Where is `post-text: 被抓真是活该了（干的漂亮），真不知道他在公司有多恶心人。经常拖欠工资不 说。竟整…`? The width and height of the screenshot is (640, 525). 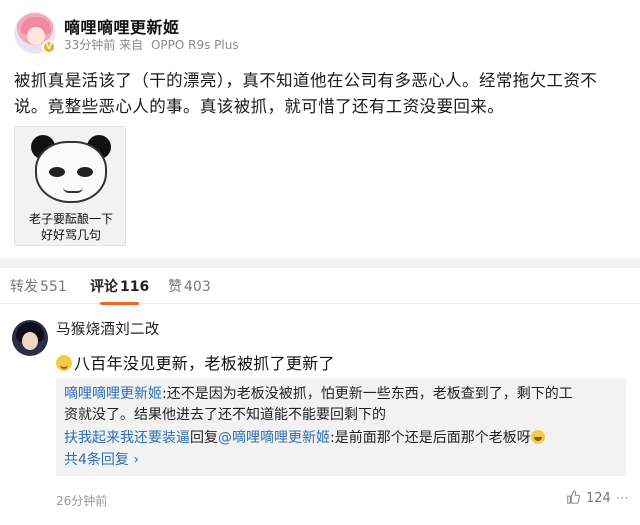
post-text: 被抓真是活该了（干的漂亮），真不知道他在公司有多恶心人。经常拖欠工资不 说。竟整… is located at coordinates (320, 94).